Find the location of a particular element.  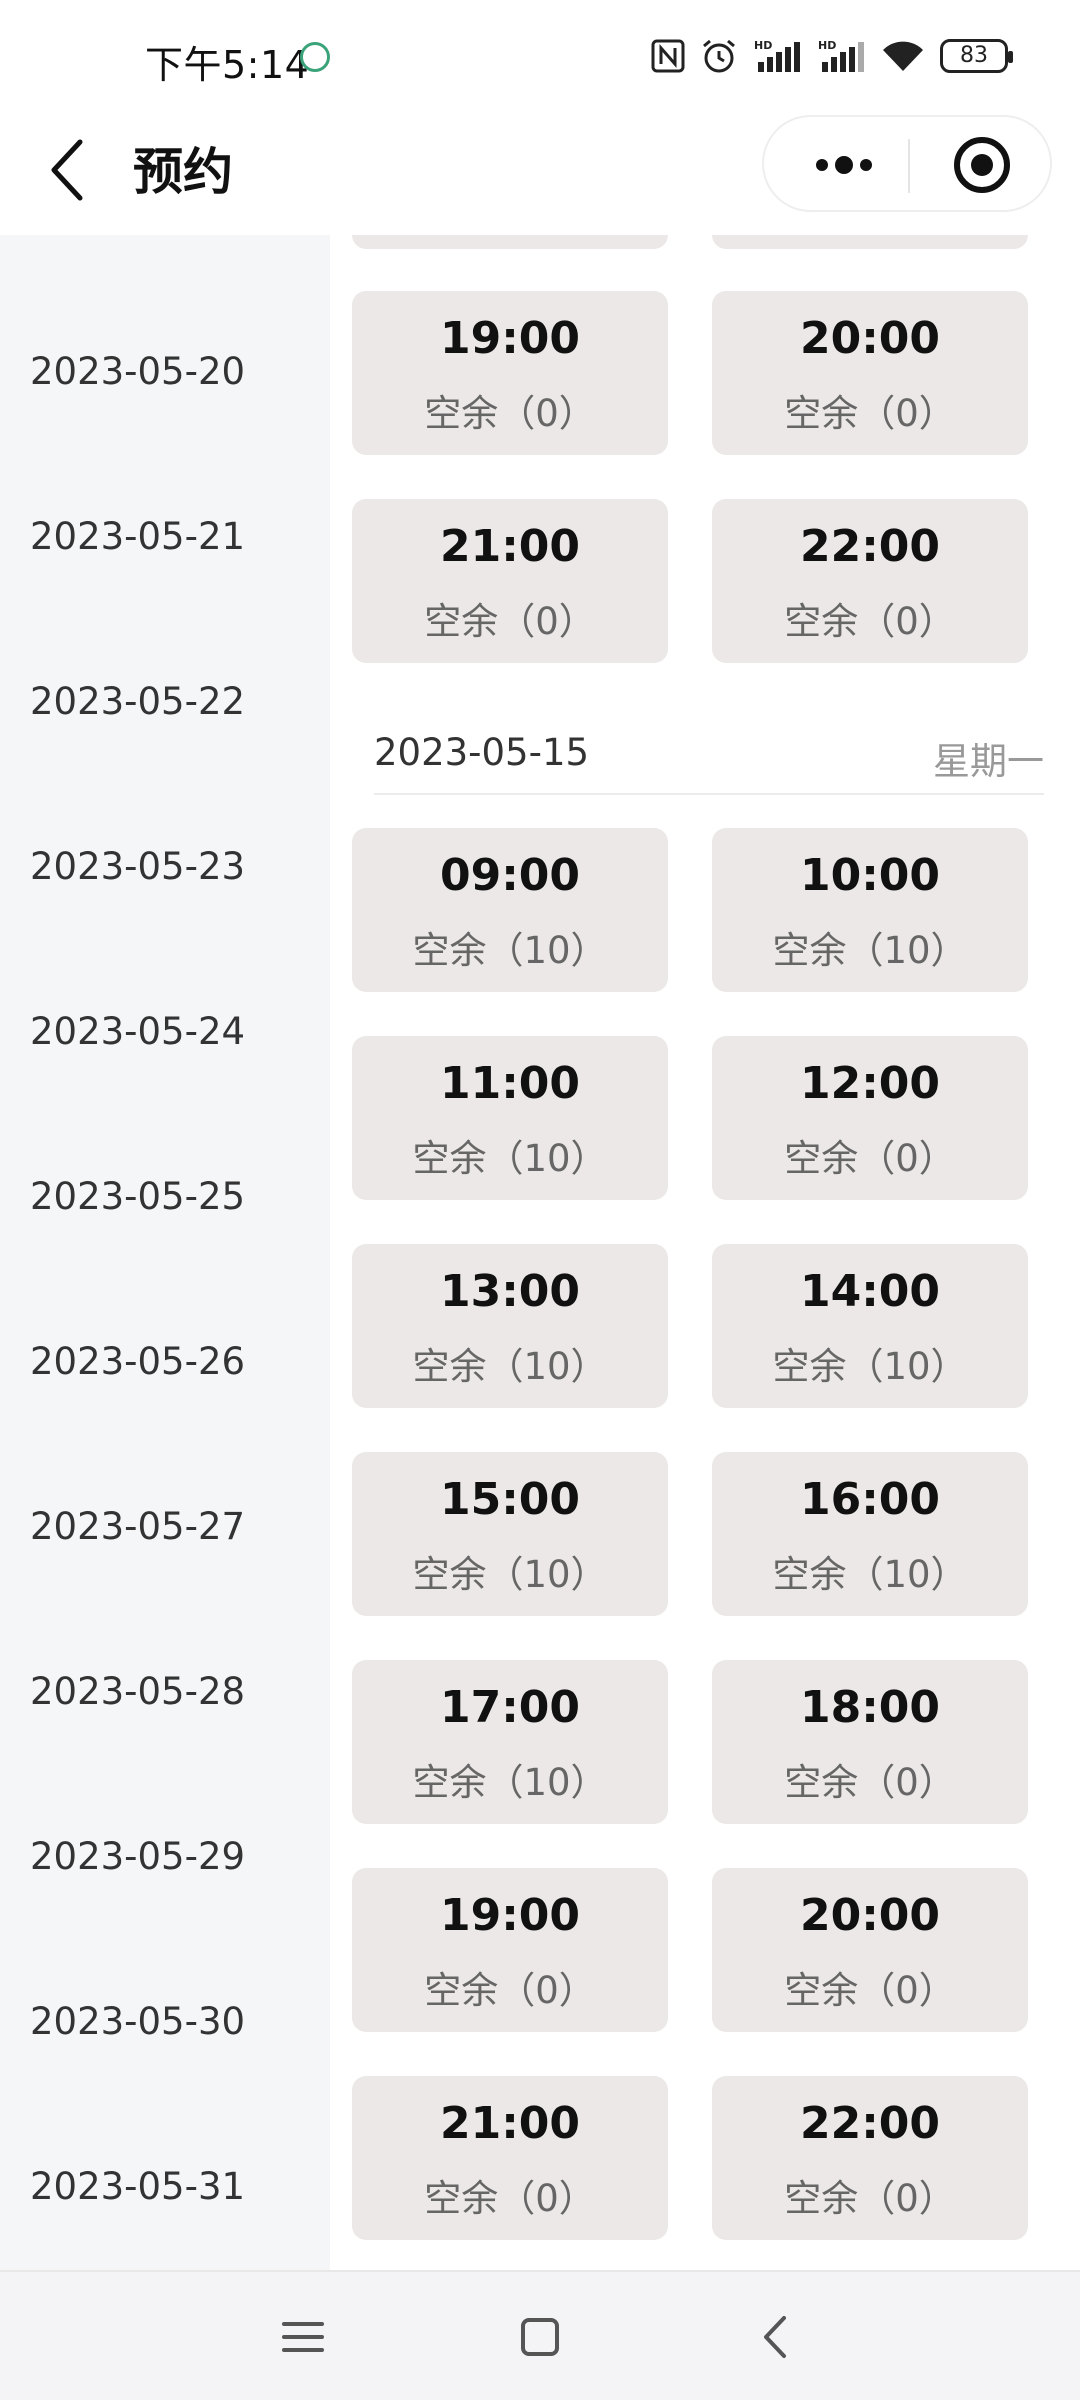

sidebar-date-item: 2023-05-21 is located at coordinates (137, 536).